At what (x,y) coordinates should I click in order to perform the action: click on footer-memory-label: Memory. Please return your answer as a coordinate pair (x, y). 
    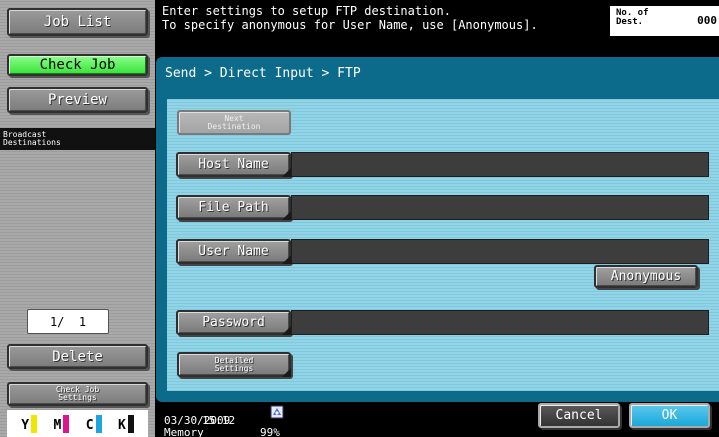
    Looking at the image, I should click on (184, 431).